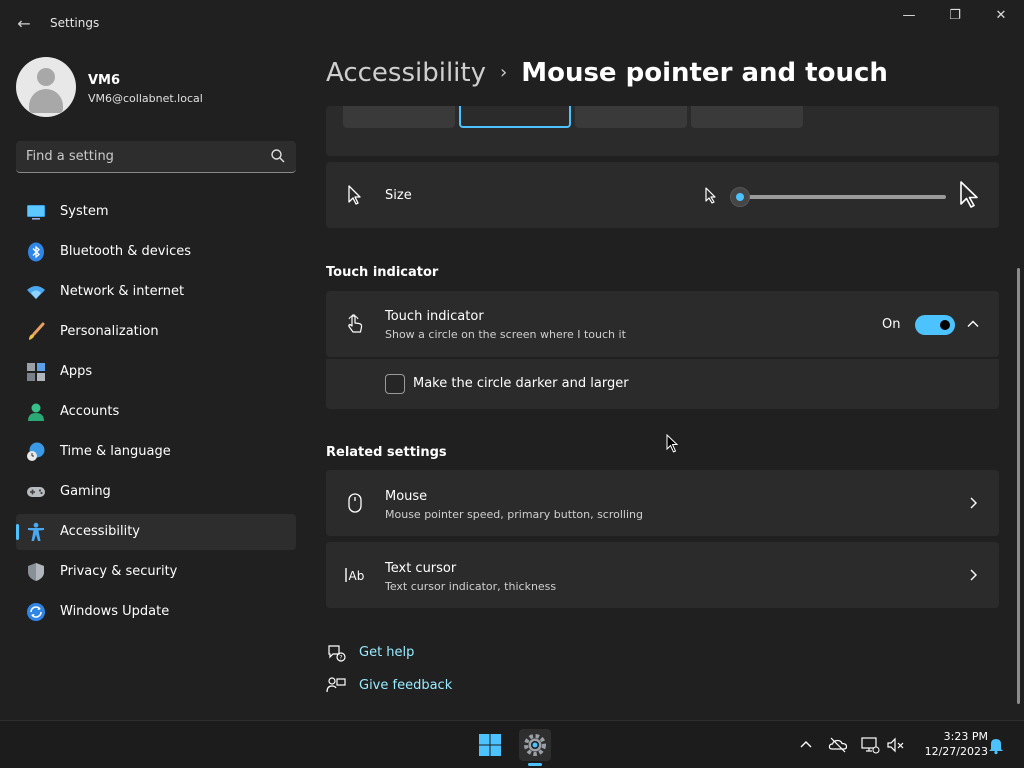 The image size is (1024, 768). What do you see at coordinates (955, 16) in the screenshot?
I see `maximize-button: ❐` at bounding box center [955, 16].